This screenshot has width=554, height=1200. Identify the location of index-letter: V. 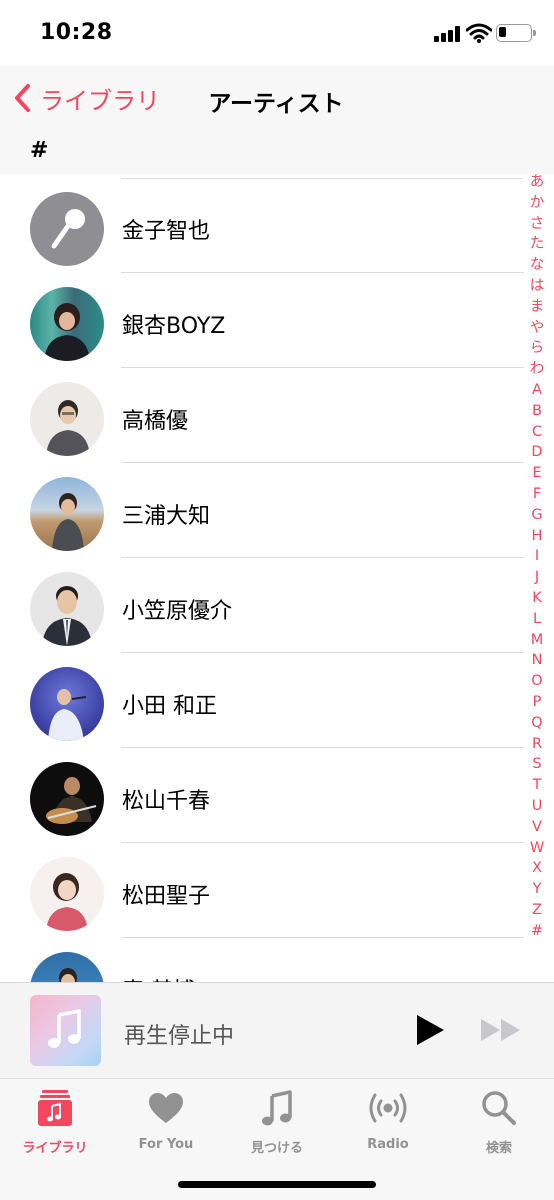
(537, 827).